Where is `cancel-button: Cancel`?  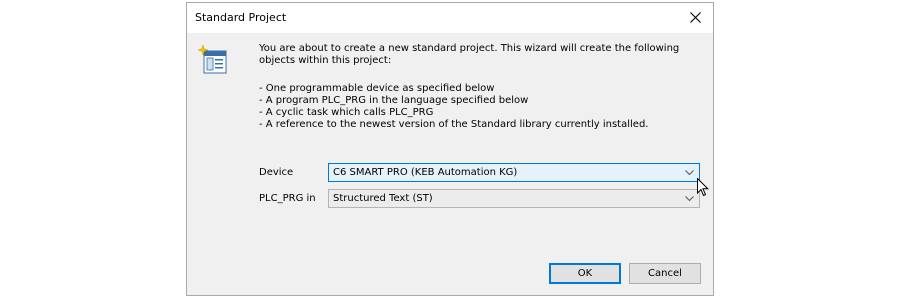
cancel-button: Cancel is located at coordinates (665, 273).